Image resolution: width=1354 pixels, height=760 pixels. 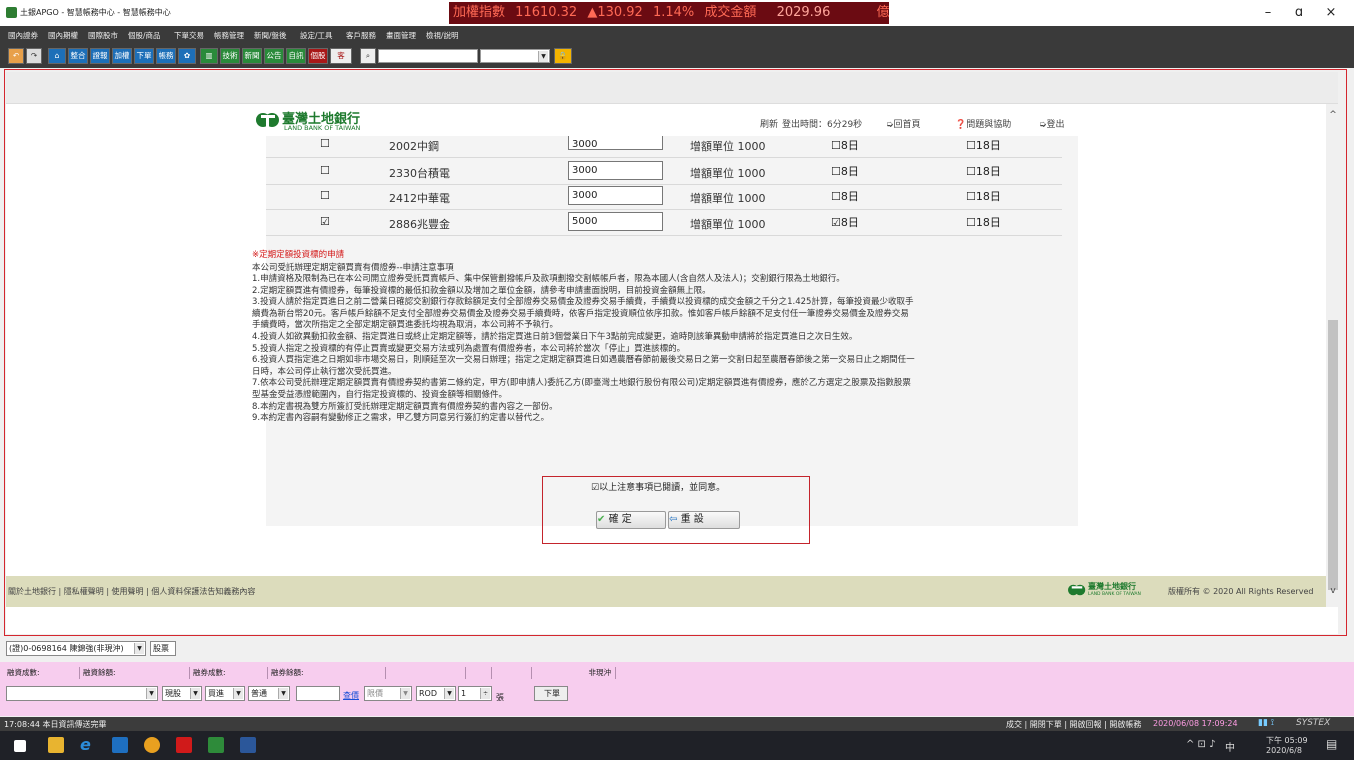 What do you see at coordinates (341, 56) in the screenshot?
I see `tool-button-customer: 客` at bounding box center [341, 56].